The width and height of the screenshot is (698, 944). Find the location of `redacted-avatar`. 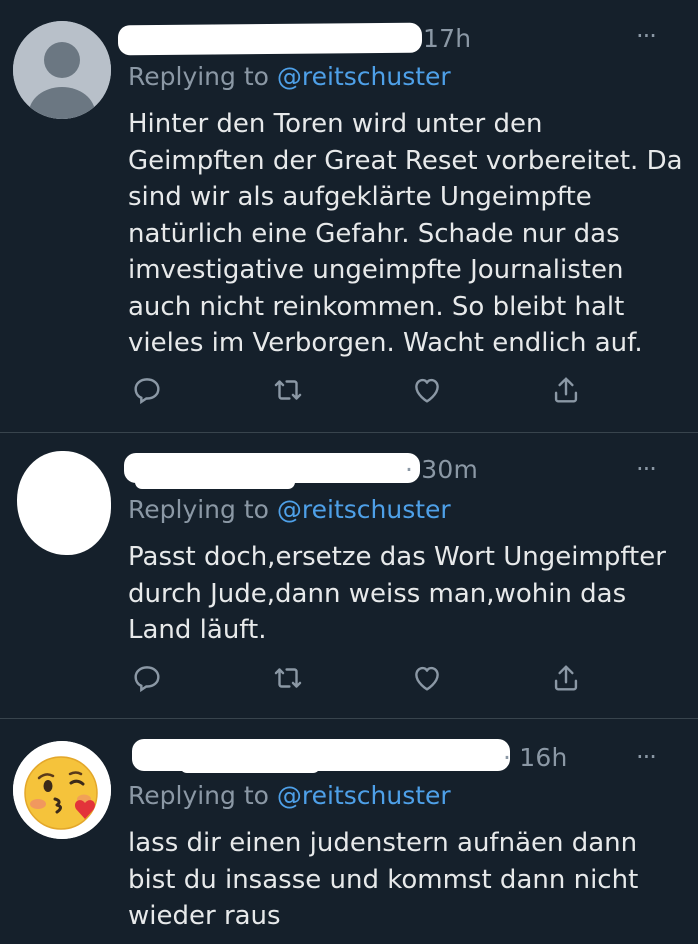

redacted-avatar is located at coordinates (64, 503).